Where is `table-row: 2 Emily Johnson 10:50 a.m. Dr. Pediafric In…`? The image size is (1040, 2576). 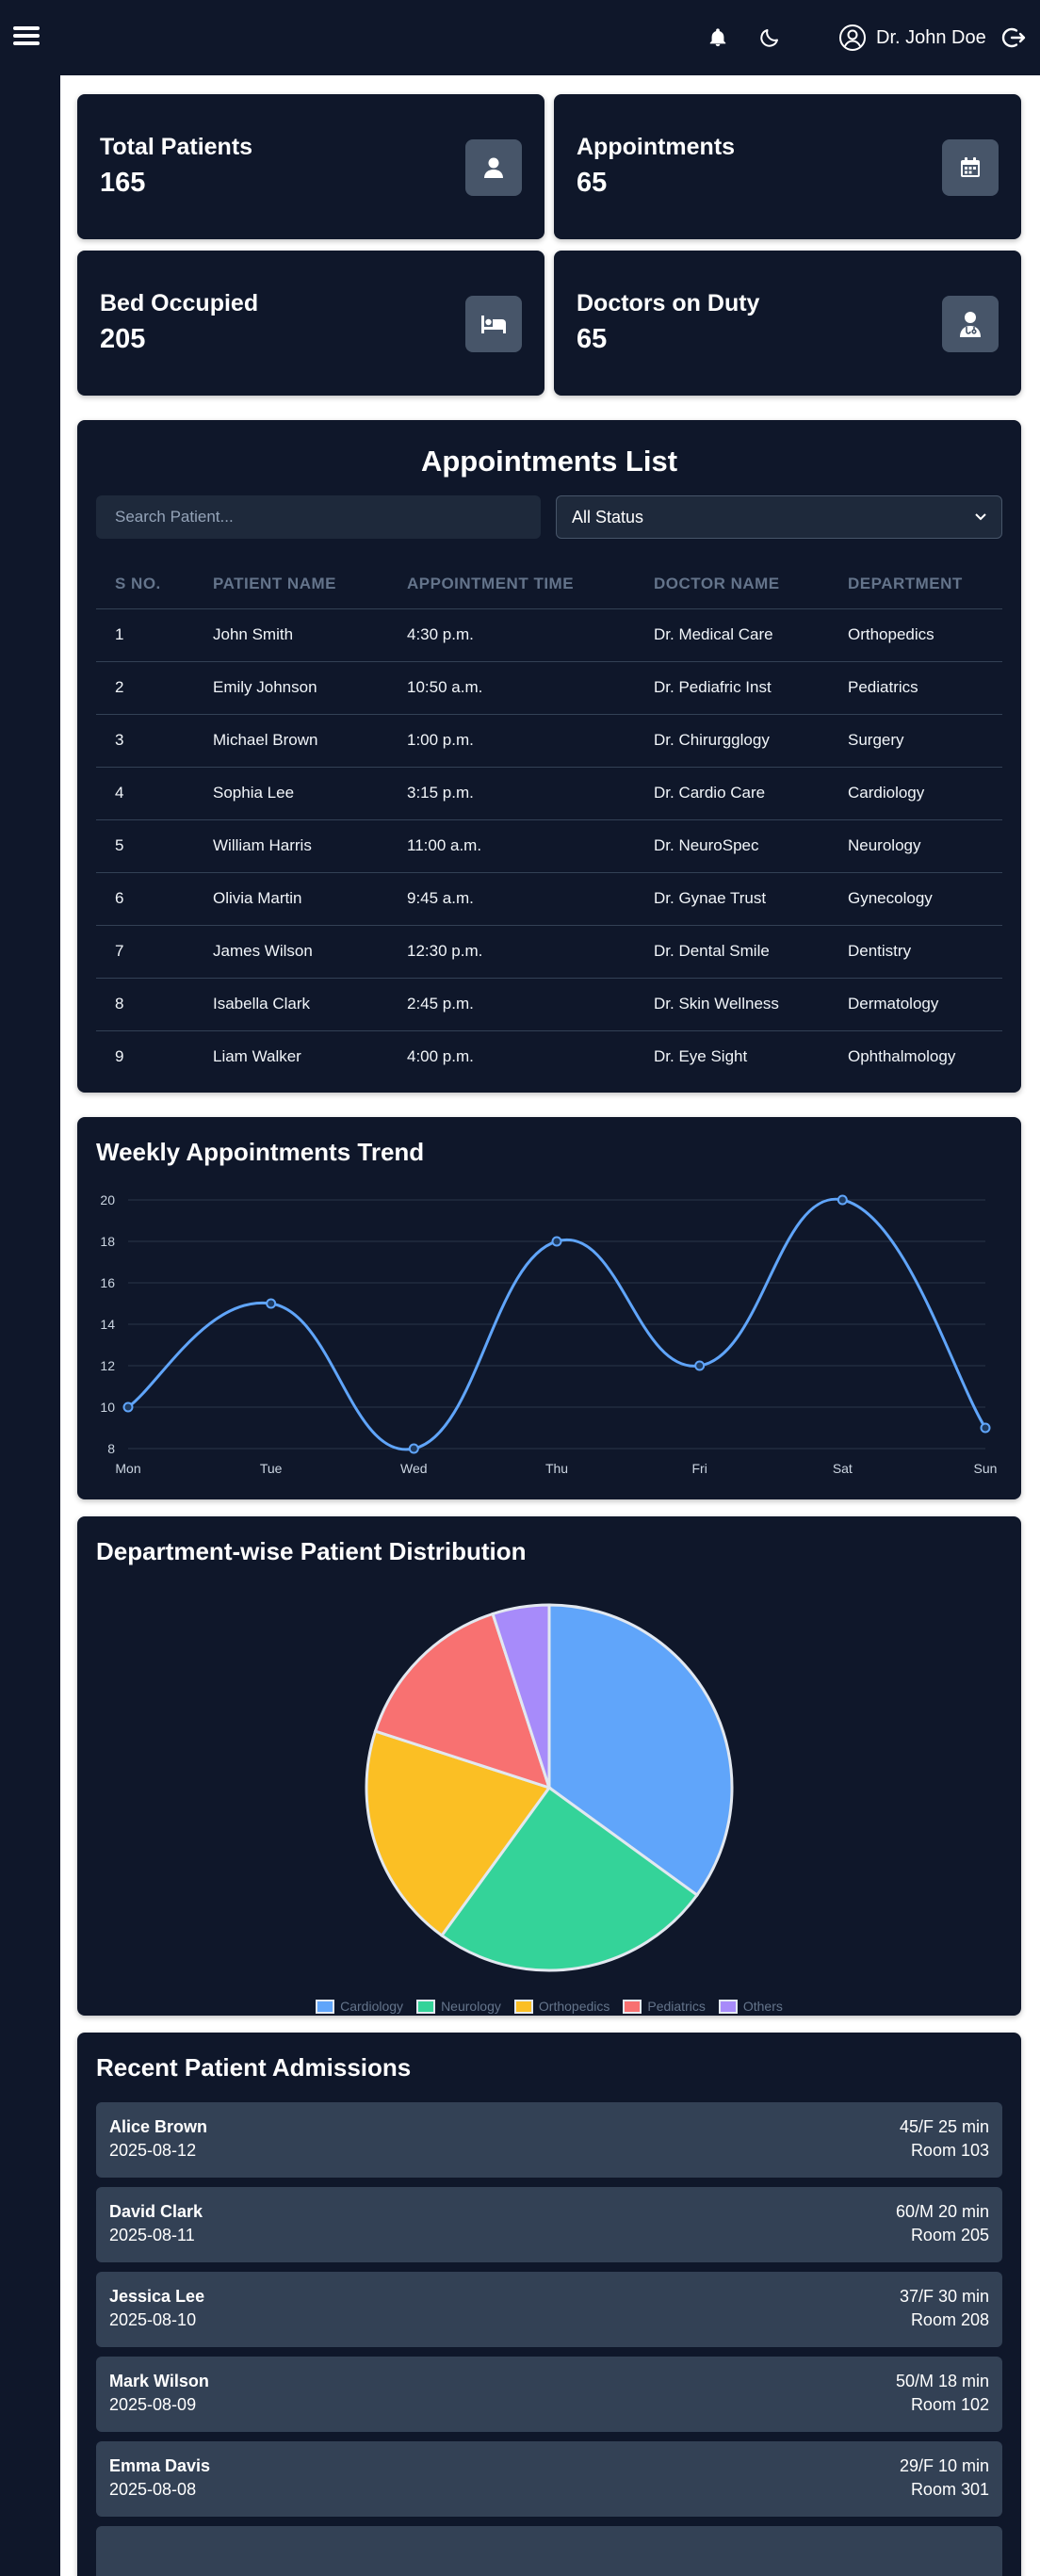 table-row: 2 Emily Johnson 10:50 a.m. Dr. Pediafric In… is located at coordinates (549, 688).